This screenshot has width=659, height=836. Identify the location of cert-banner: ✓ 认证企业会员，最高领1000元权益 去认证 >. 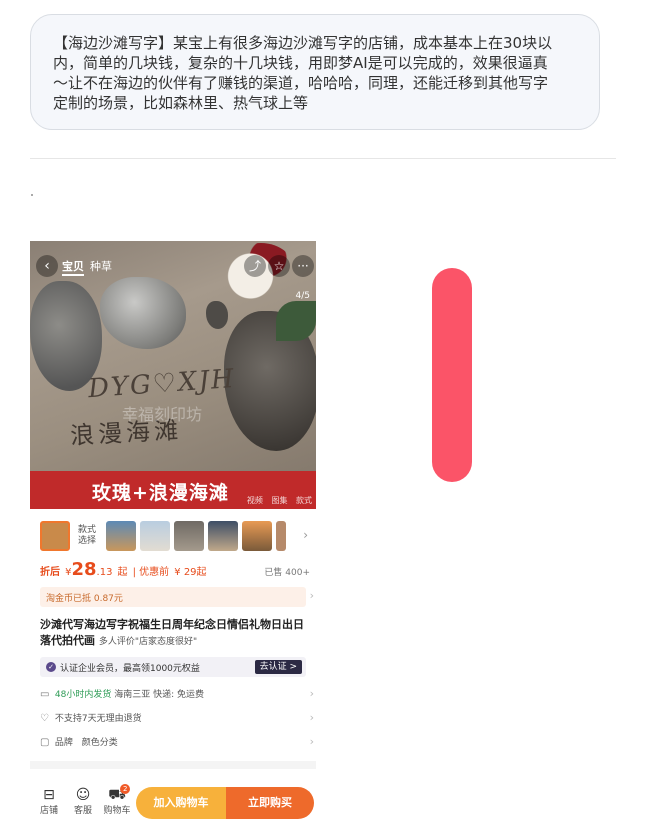
(173, 667).